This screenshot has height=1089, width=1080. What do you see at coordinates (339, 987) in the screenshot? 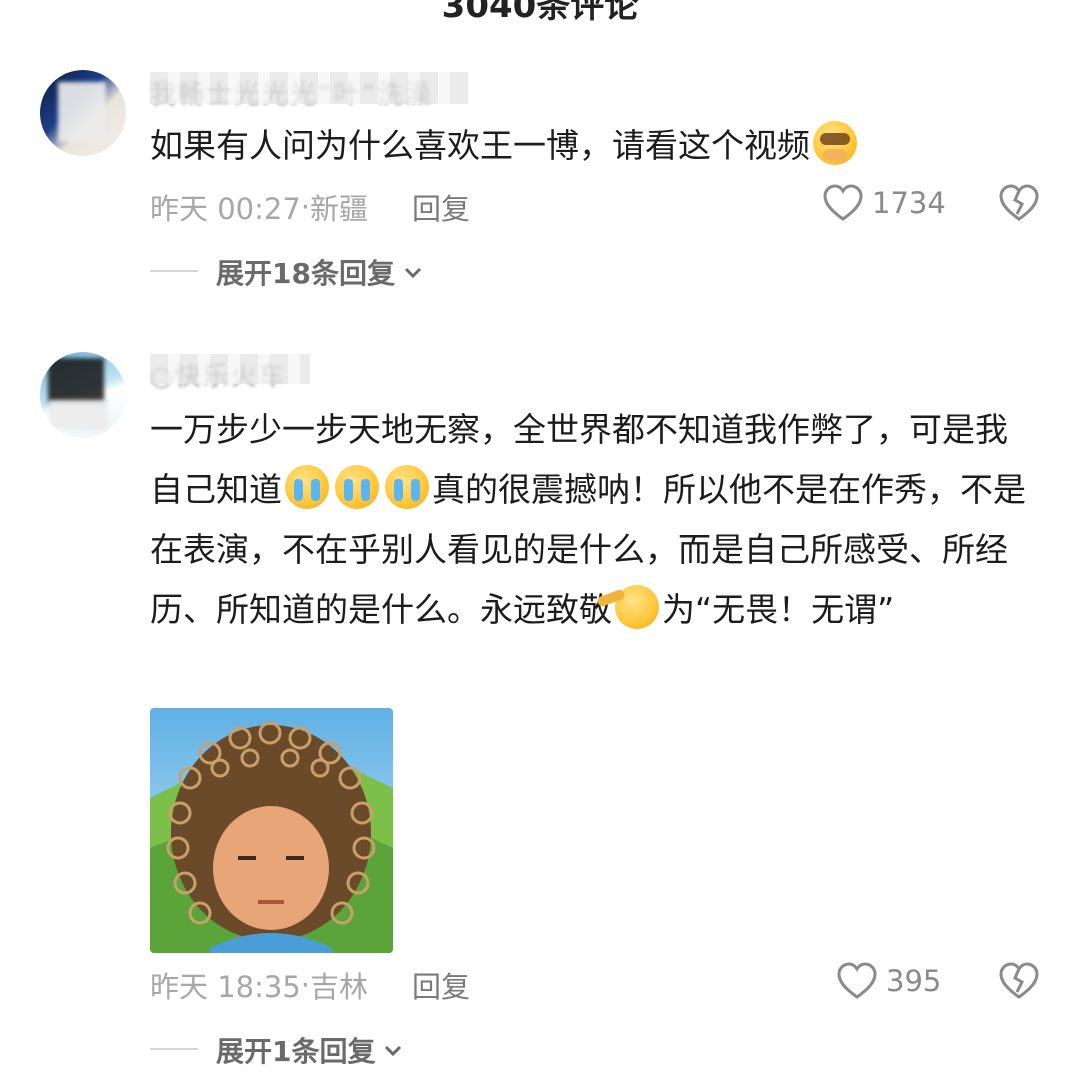
I see `comment-location: 吉林` at bounding box center [339, 987].